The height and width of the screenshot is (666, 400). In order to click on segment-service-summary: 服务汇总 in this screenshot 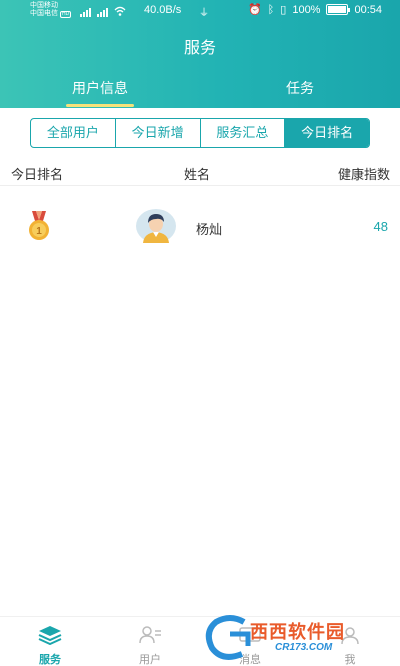, I will do `click(243, 133)`.